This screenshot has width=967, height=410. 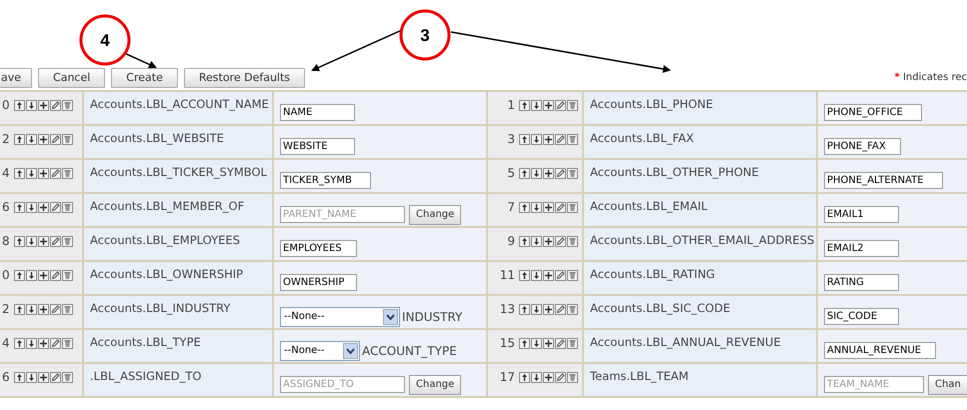 I want to click on text-field: EMAIL2, so click(x=861, y=249).